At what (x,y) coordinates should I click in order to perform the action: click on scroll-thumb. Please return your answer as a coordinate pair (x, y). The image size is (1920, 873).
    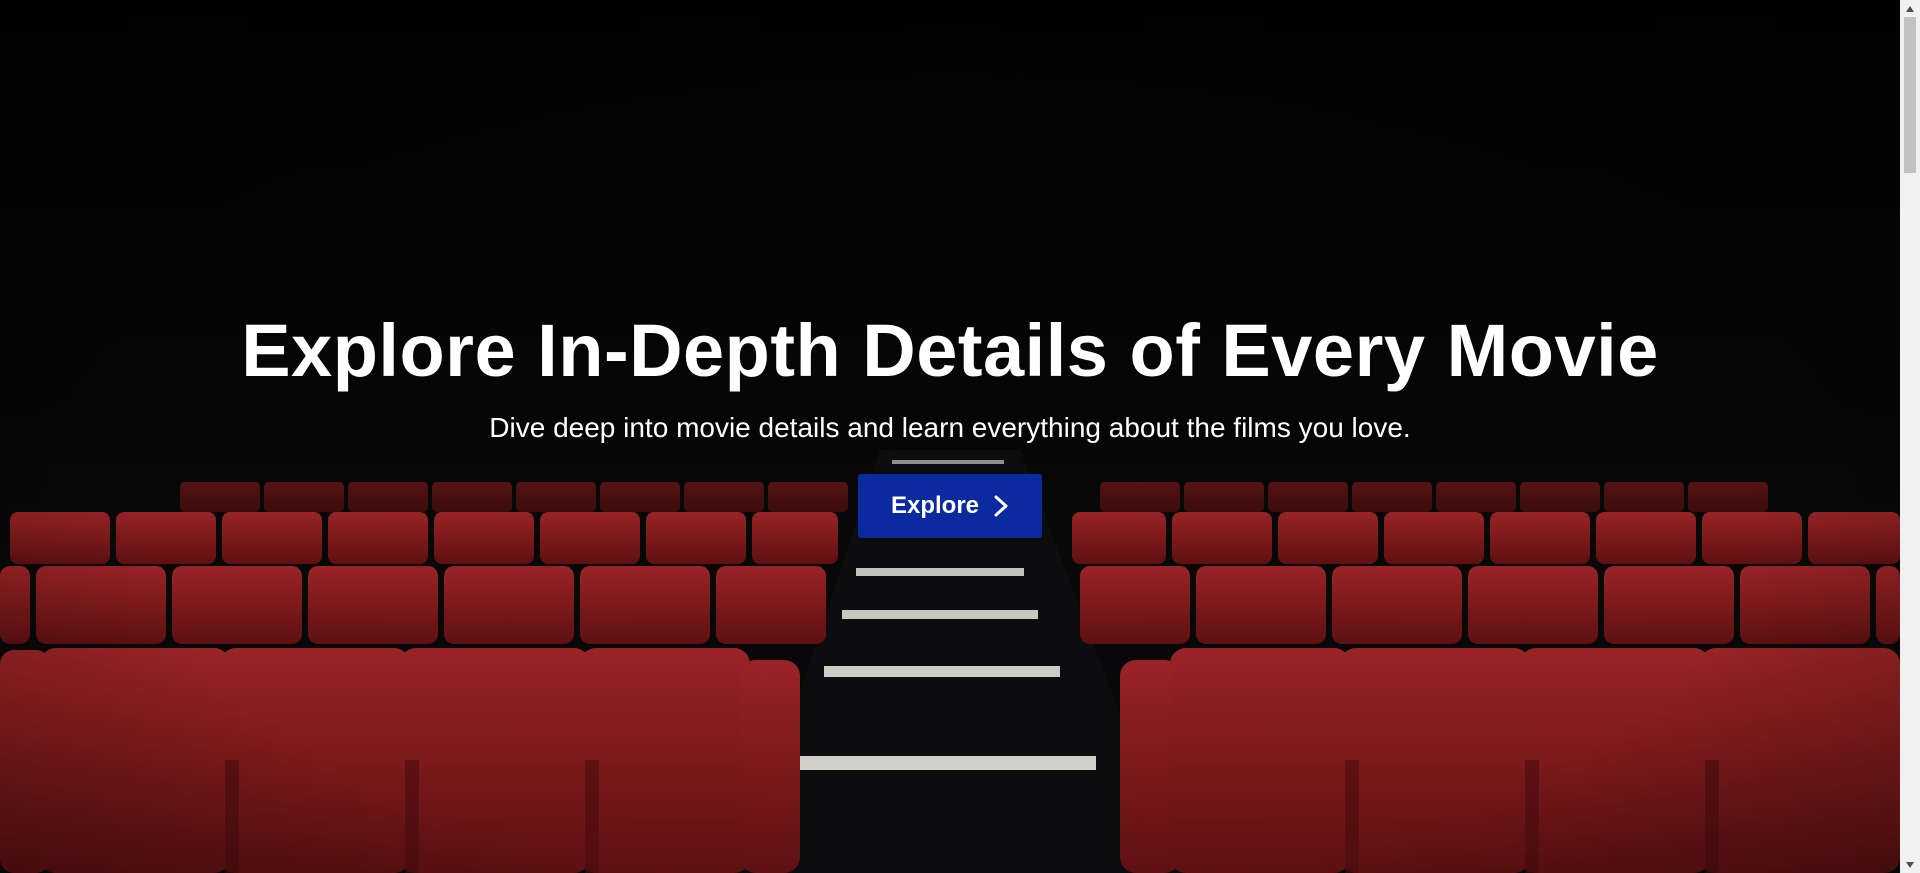
    Looking at the image, I should click on (1910, 95).